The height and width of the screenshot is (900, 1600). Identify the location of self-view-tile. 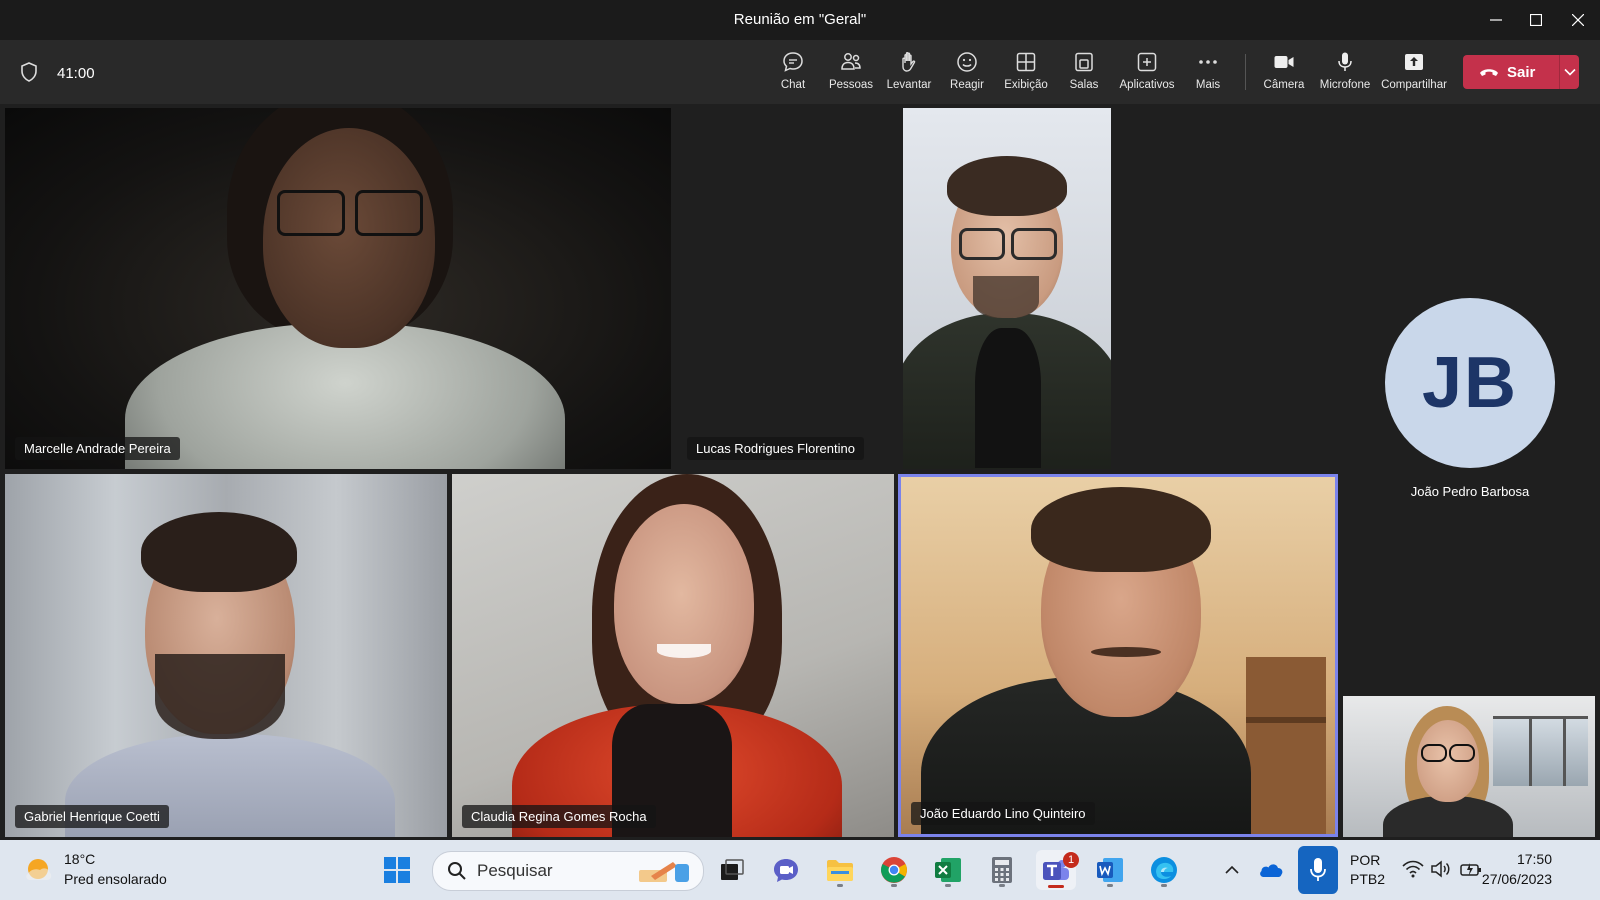
(1469, 766).